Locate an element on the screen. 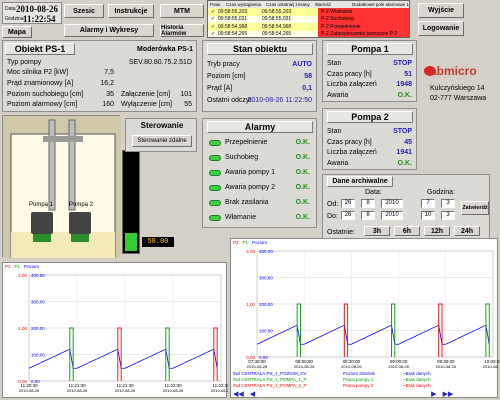  p2-awaria-value: O.K. is located at coordinates (404, 163).